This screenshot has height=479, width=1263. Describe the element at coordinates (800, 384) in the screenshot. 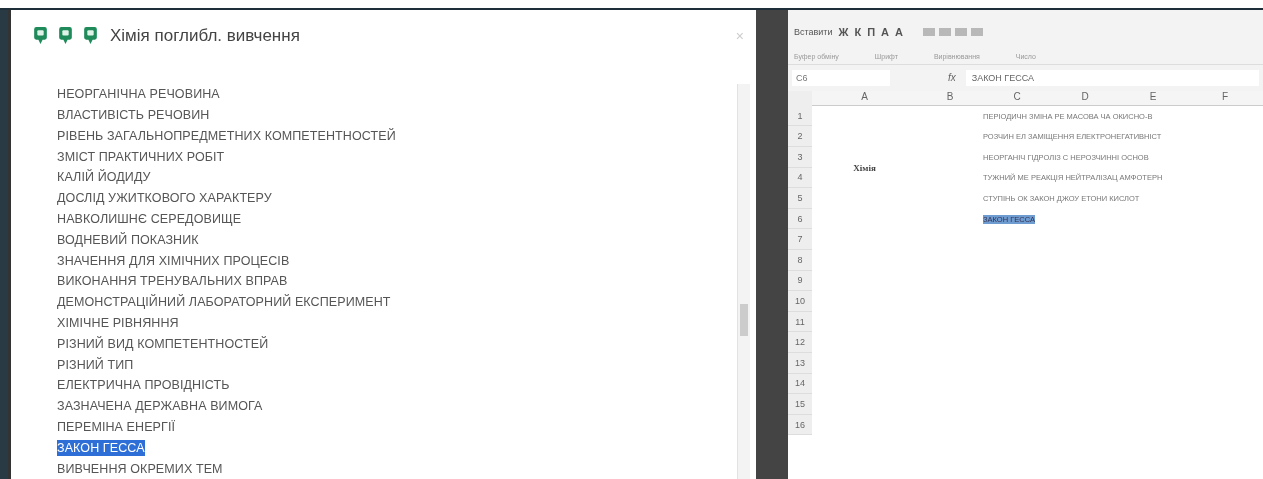

I see `row-header: 14` at that location.